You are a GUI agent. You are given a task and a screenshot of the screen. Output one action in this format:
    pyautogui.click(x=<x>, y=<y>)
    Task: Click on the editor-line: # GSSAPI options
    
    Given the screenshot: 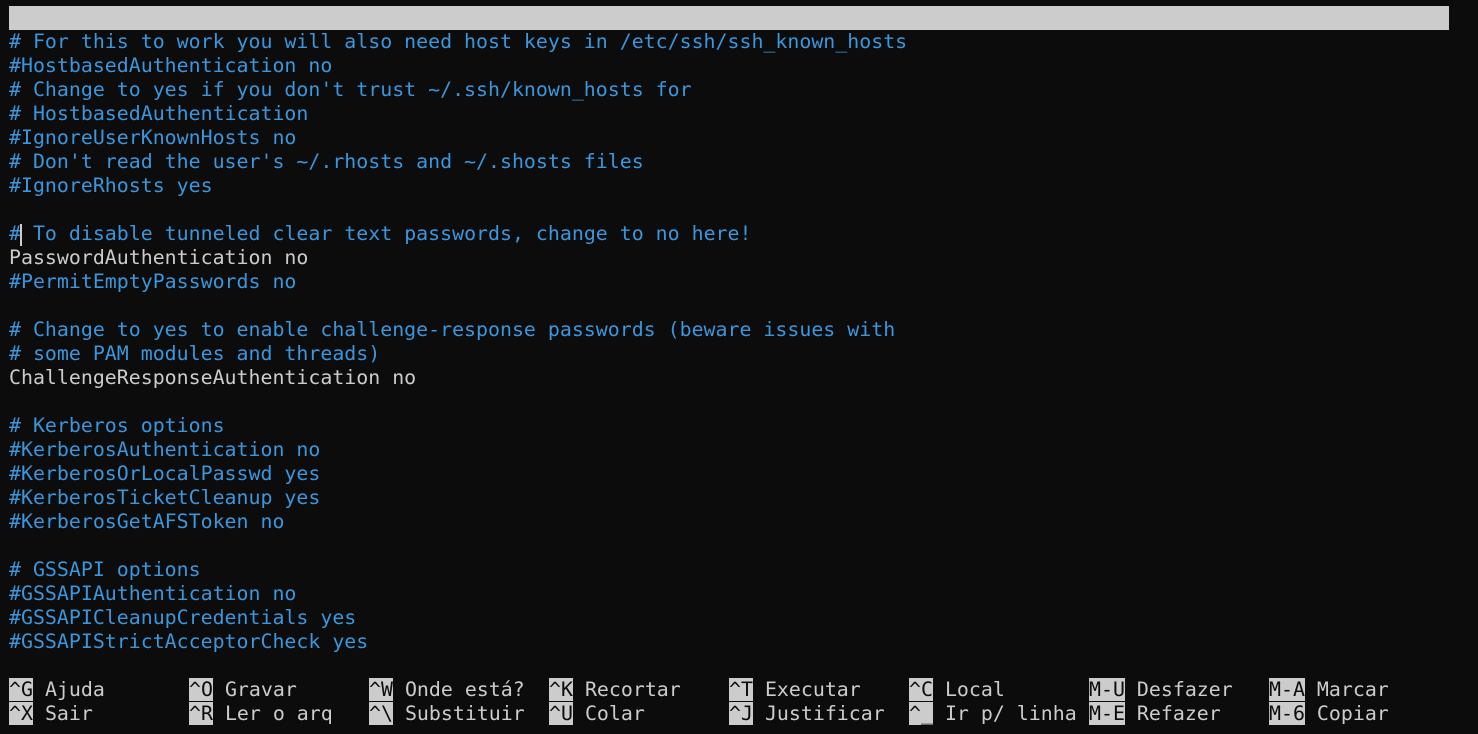 What is the action you would take?
    pyautogui.click(x=105, y=570)
    